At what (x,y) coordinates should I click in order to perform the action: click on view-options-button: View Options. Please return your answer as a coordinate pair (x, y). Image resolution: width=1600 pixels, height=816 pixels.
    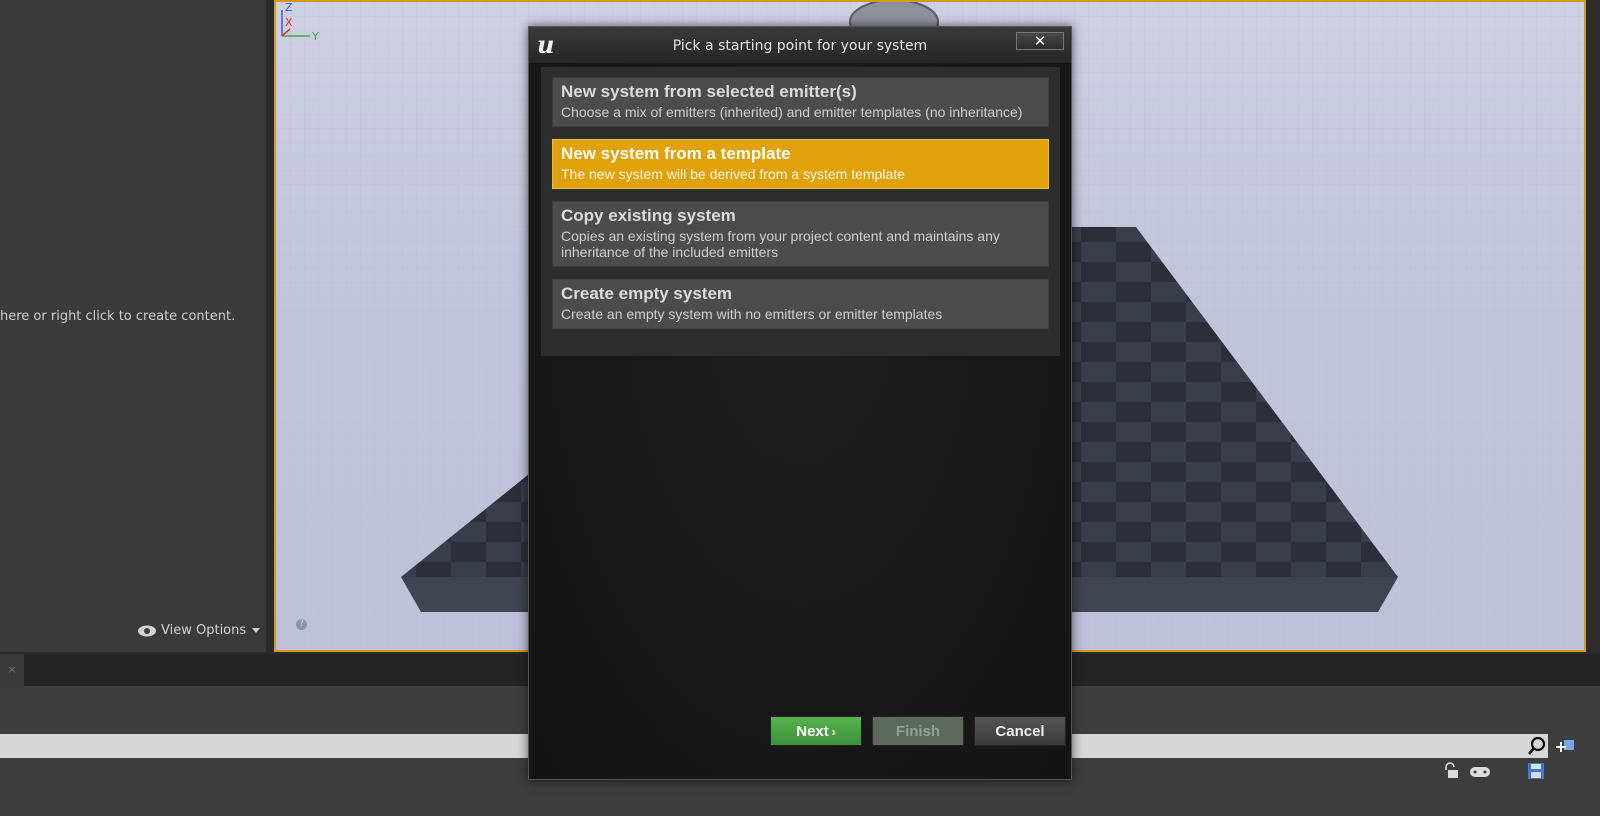
    Looking at the image, I should click on (199, 630).